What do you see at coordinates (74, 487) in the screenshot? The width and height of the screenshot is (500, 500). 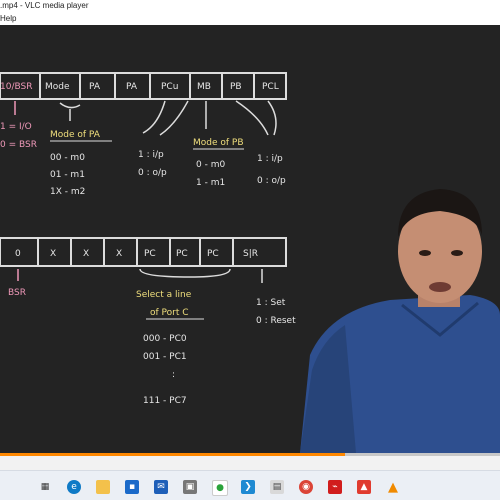 I see `edge-icon: e` at bounding box center [74, 487].